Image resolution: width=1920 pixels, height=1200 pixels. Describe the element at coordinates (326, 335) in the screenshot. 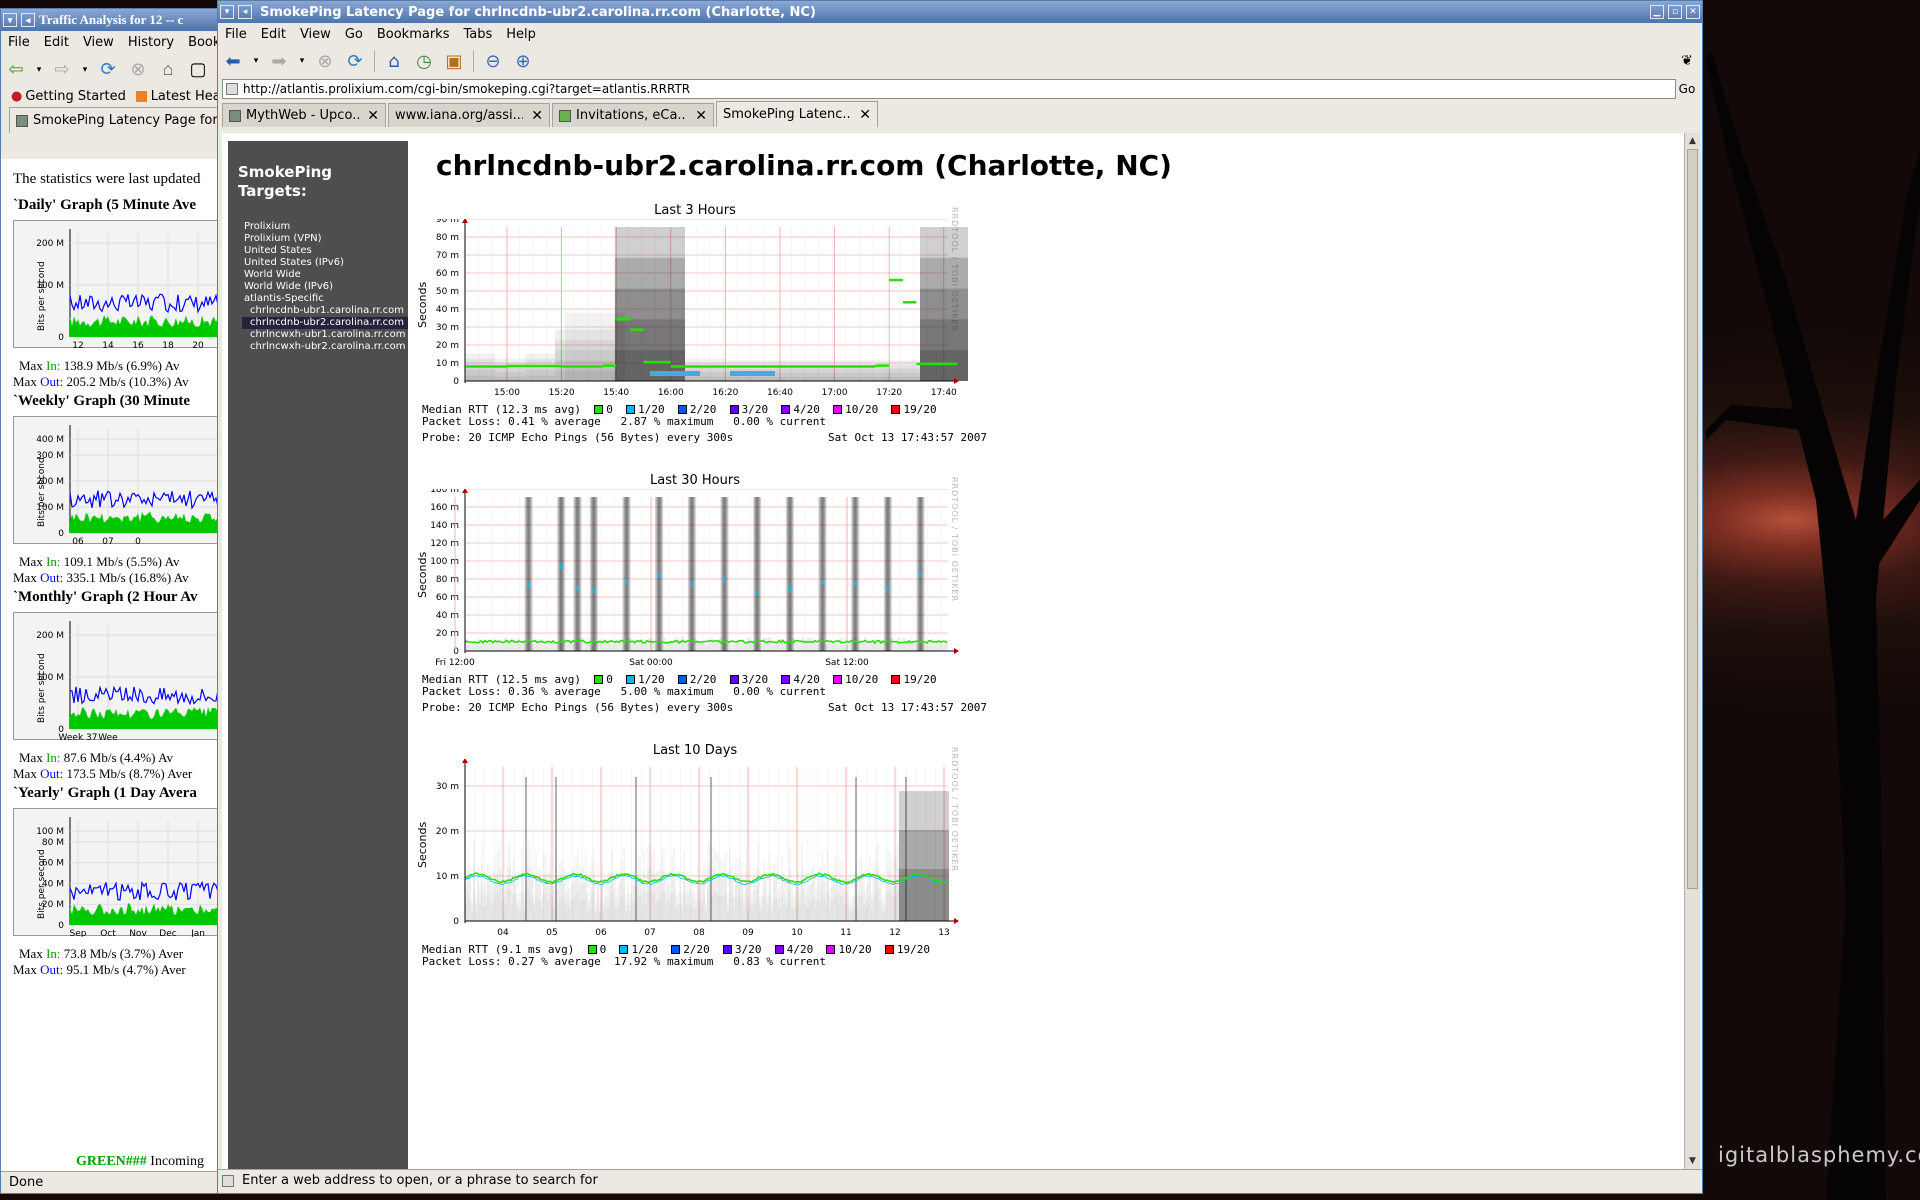

I see `sidebar-subitem-2: chrlncwxh-ubr1.carolina.rr.com` at that location.